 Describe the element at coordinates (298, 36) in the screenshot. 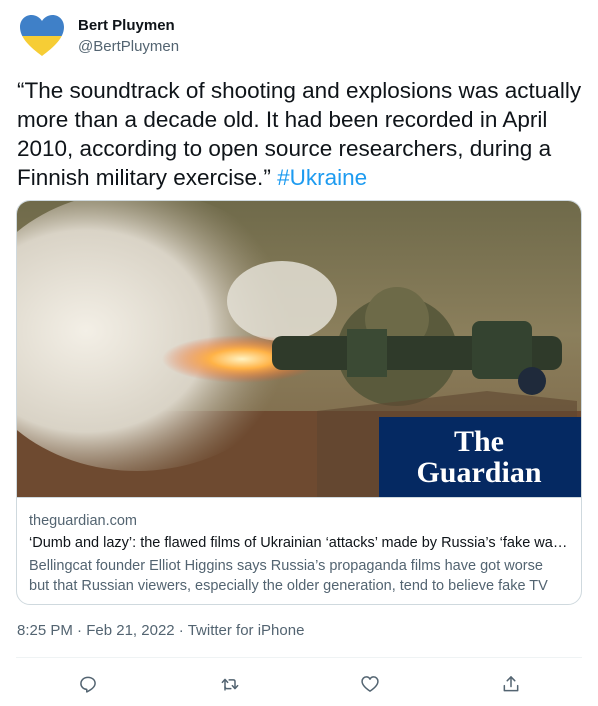

I see `tweet-header: Bert Pluymen @BertPluymen` at that location.